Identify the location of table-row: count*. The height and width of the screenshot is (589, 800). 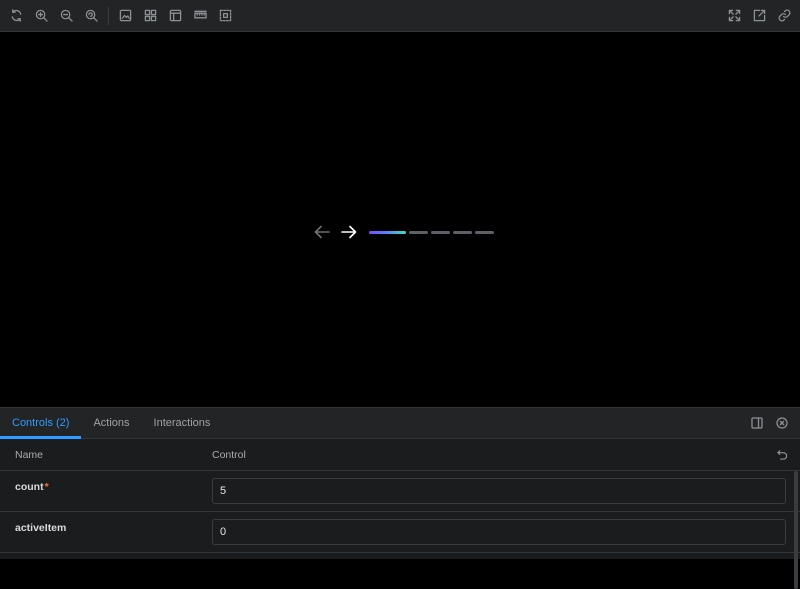
(400, 491).